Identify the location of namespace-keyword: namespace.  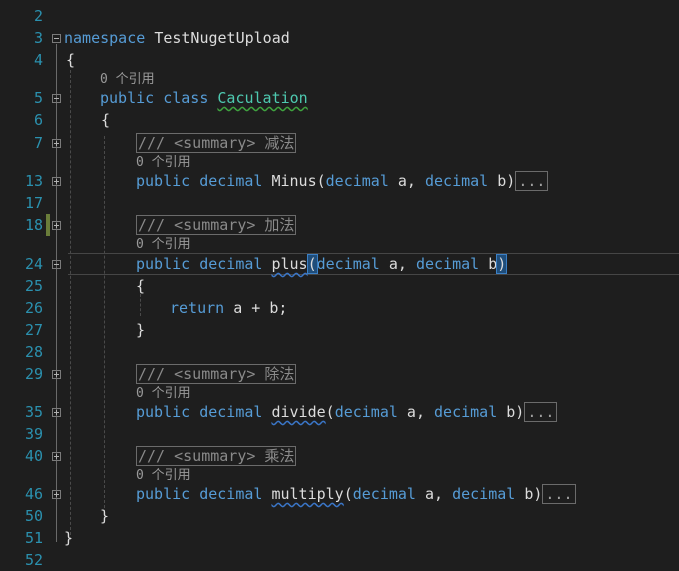
(105, 38).